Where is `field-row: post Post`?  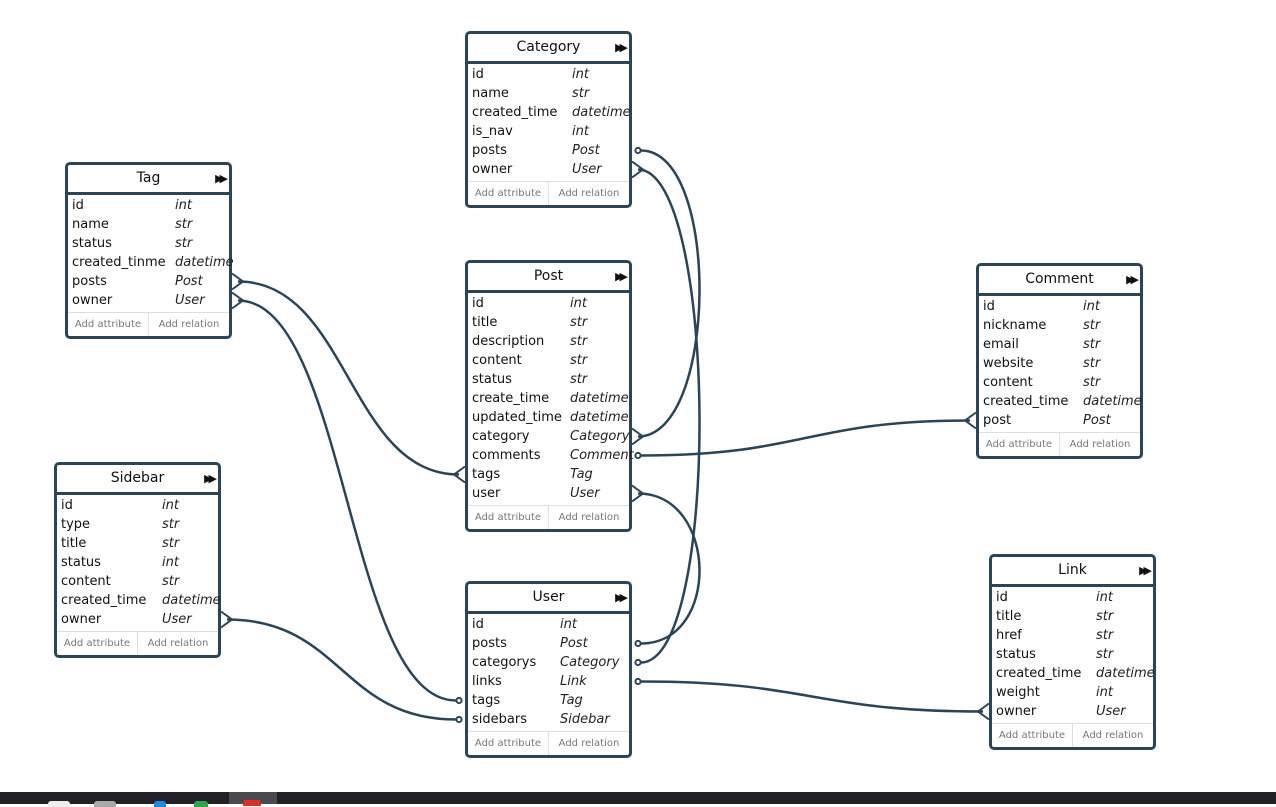 field-row: post Post is located at coordinates (1059, 420).